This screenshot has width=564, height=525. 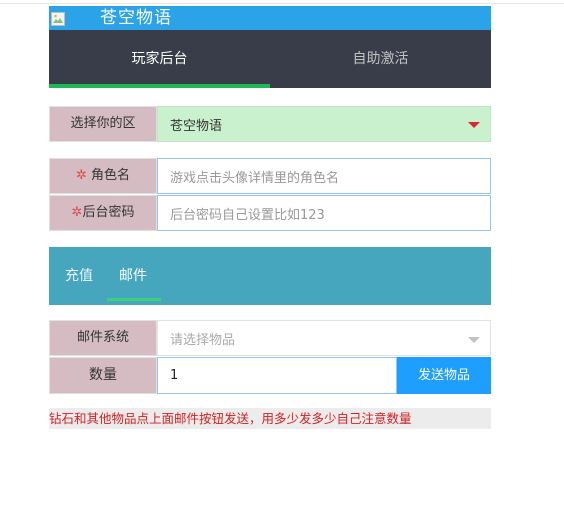 What do you see at coordinates (282, 3) in the screenshot?
I see `top-divider` at bounding box center [282, 3].